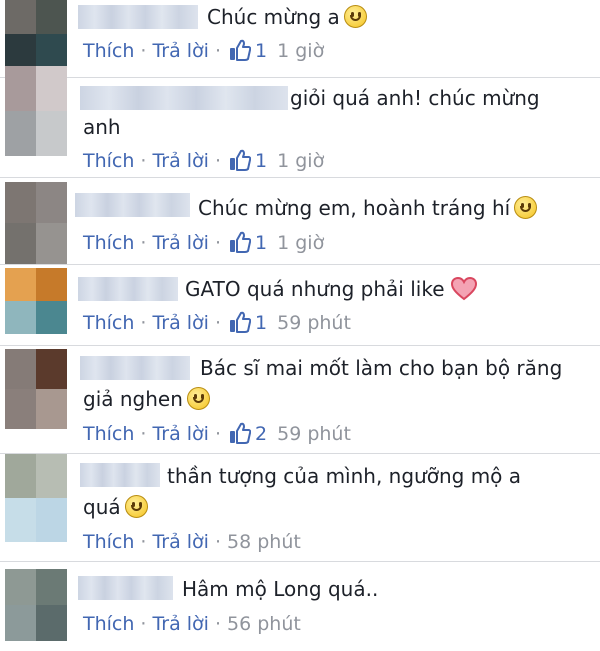  I want to click on comment-text: giỏi quá anh! chúc mừng, so click(415, 98).